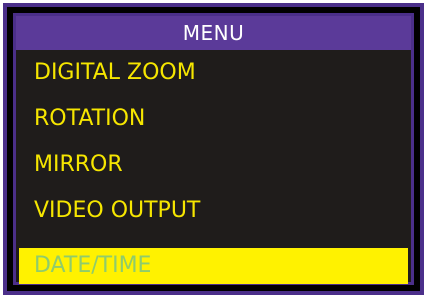 This screenshot has height=307, width=437. What do you see at coordinates (213, 73) in the screenshot?
I see `menu-item-digital-zoom: DIGITAL ZOOM` at bounding box center [213, 73].